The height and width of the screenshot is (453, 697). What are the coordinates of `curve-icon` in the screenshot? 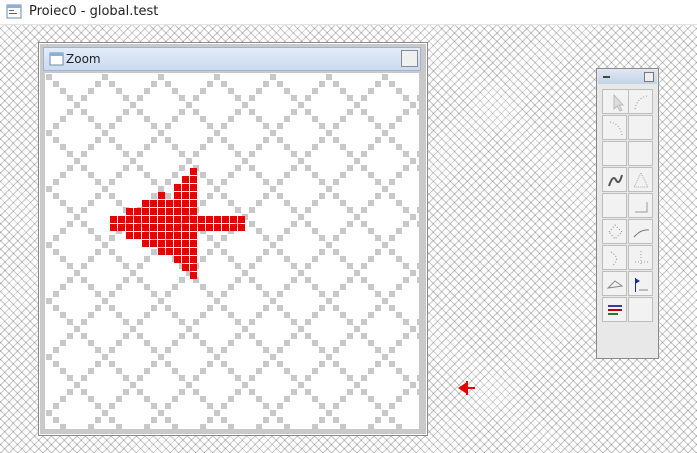 It's located at (641, 233).